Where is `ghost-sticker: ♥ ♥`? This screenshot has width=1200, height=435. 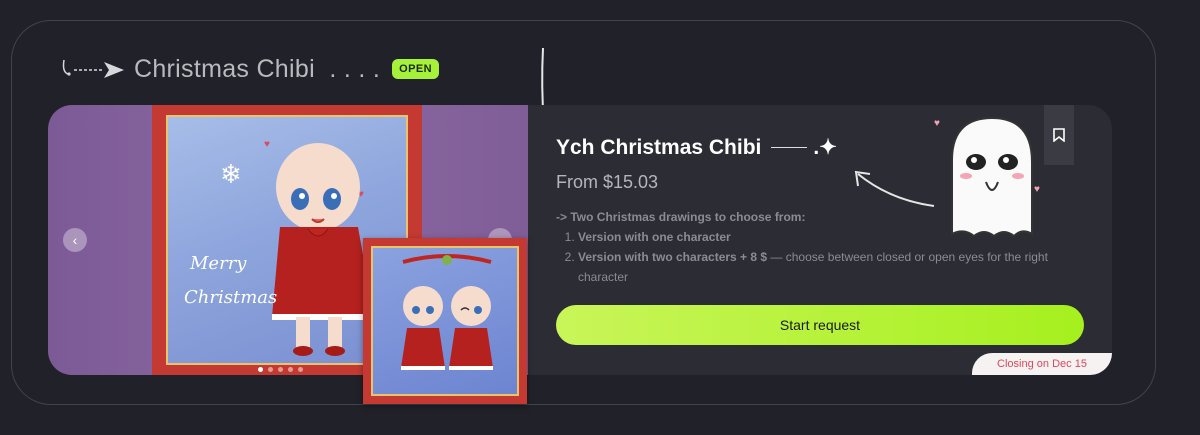
ghost-sticker: ♥ ♥ is located at coordinates (987, 177).